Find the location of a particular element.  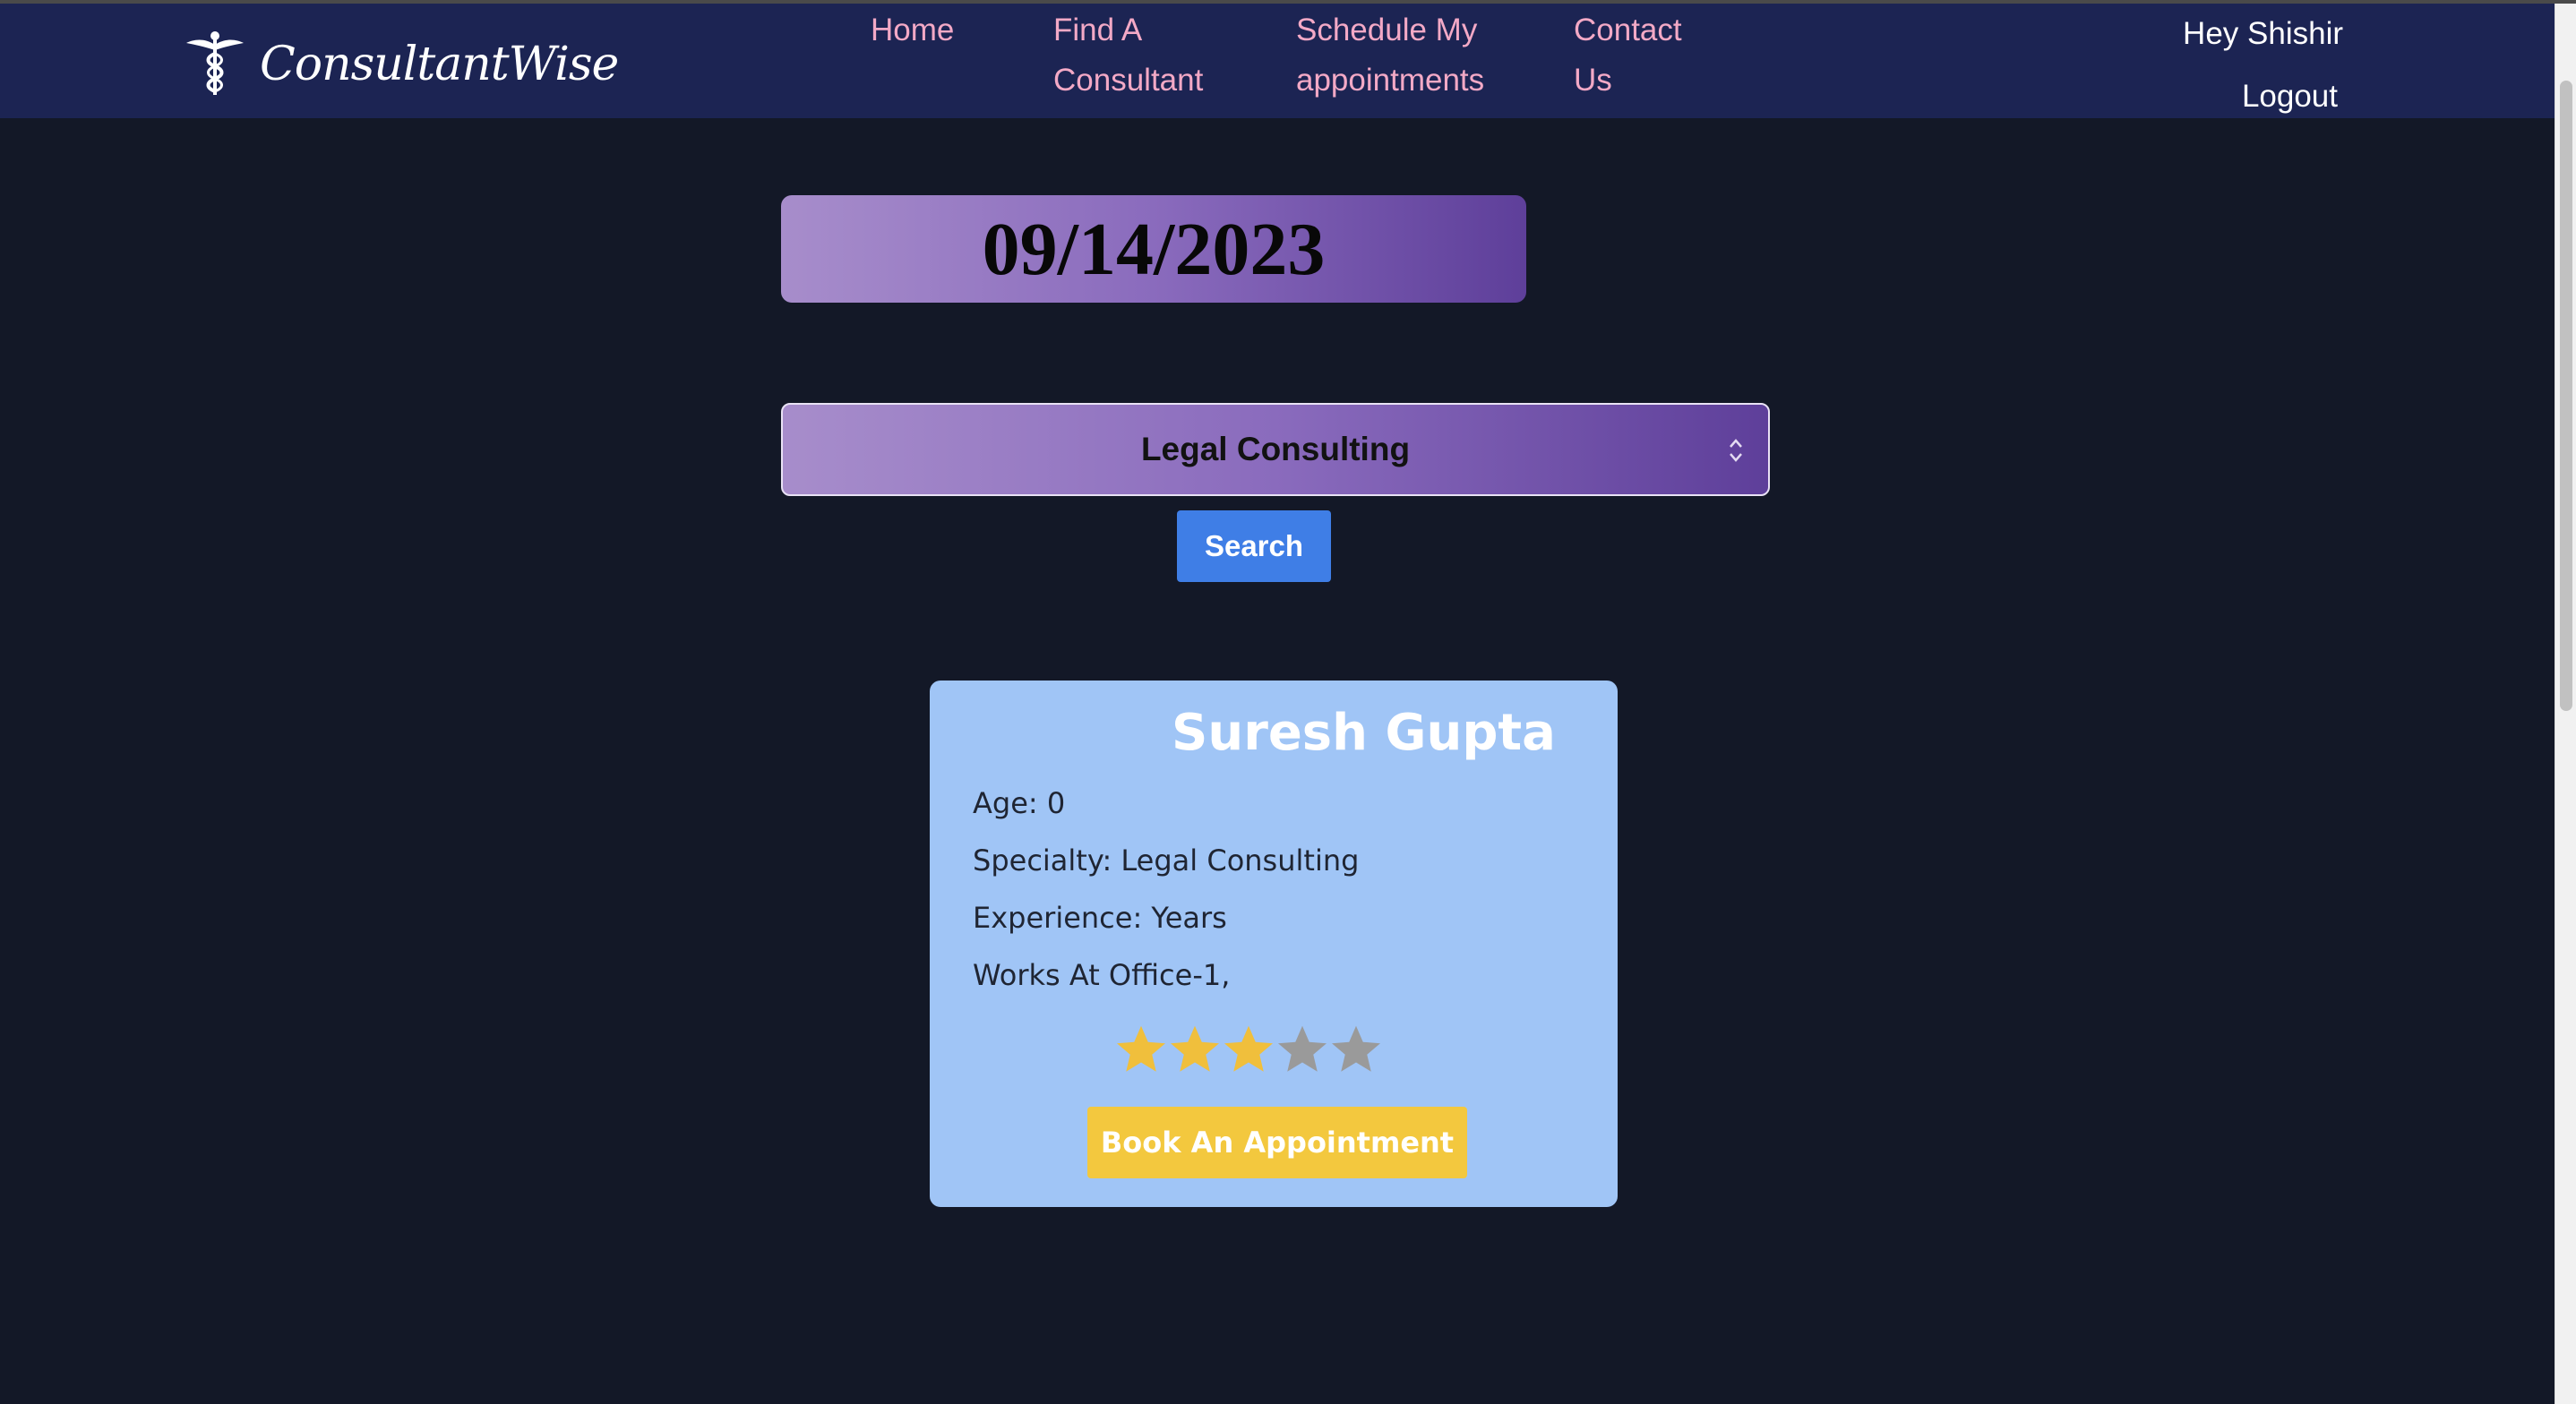

brand-logo: ConsultantWise is located at coordinates (402, 64).